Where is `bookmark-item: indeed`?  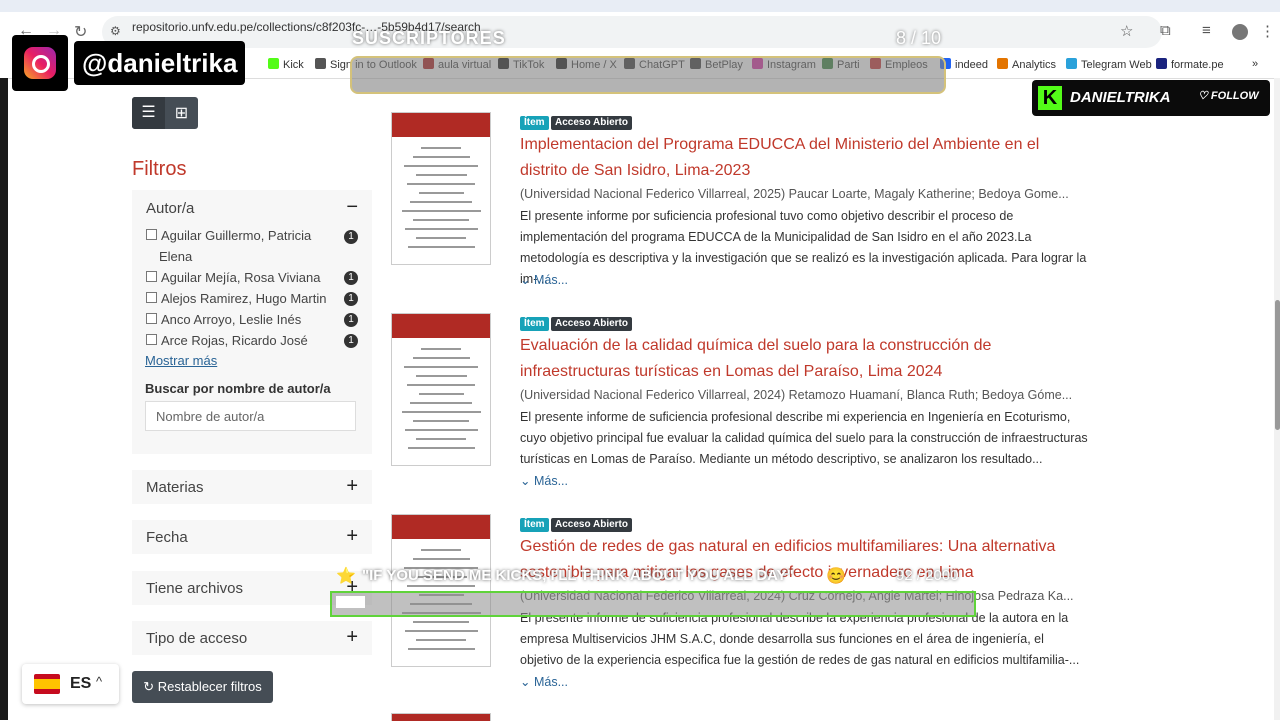
bookmark-item: indeed is located at coordinates (964, 64).